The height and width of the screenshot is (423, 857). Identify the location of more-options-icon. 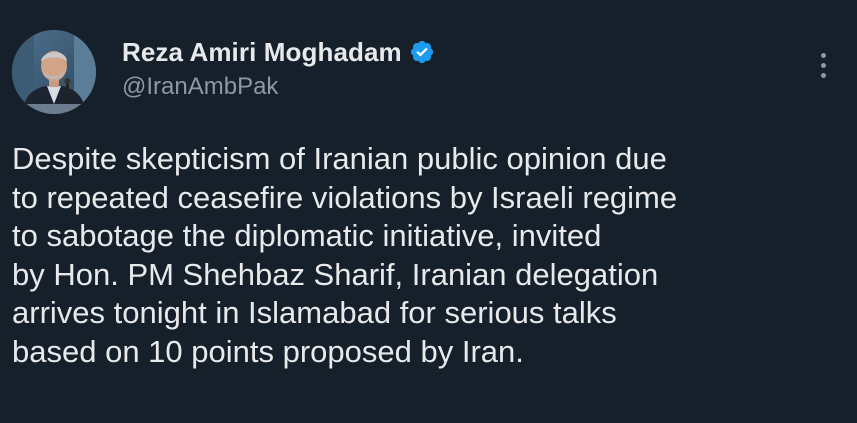
(823, 65).